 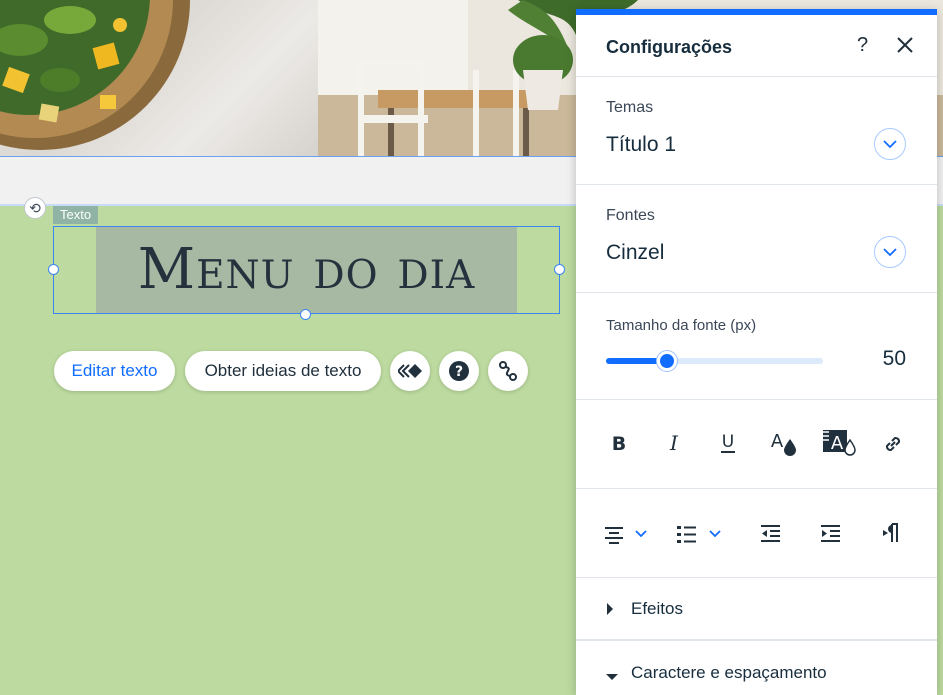 What do you see at coordinates (114, 371) in the screenshot?
I see `edit-text-button: Editar texto` at bounding box center [114, 371].